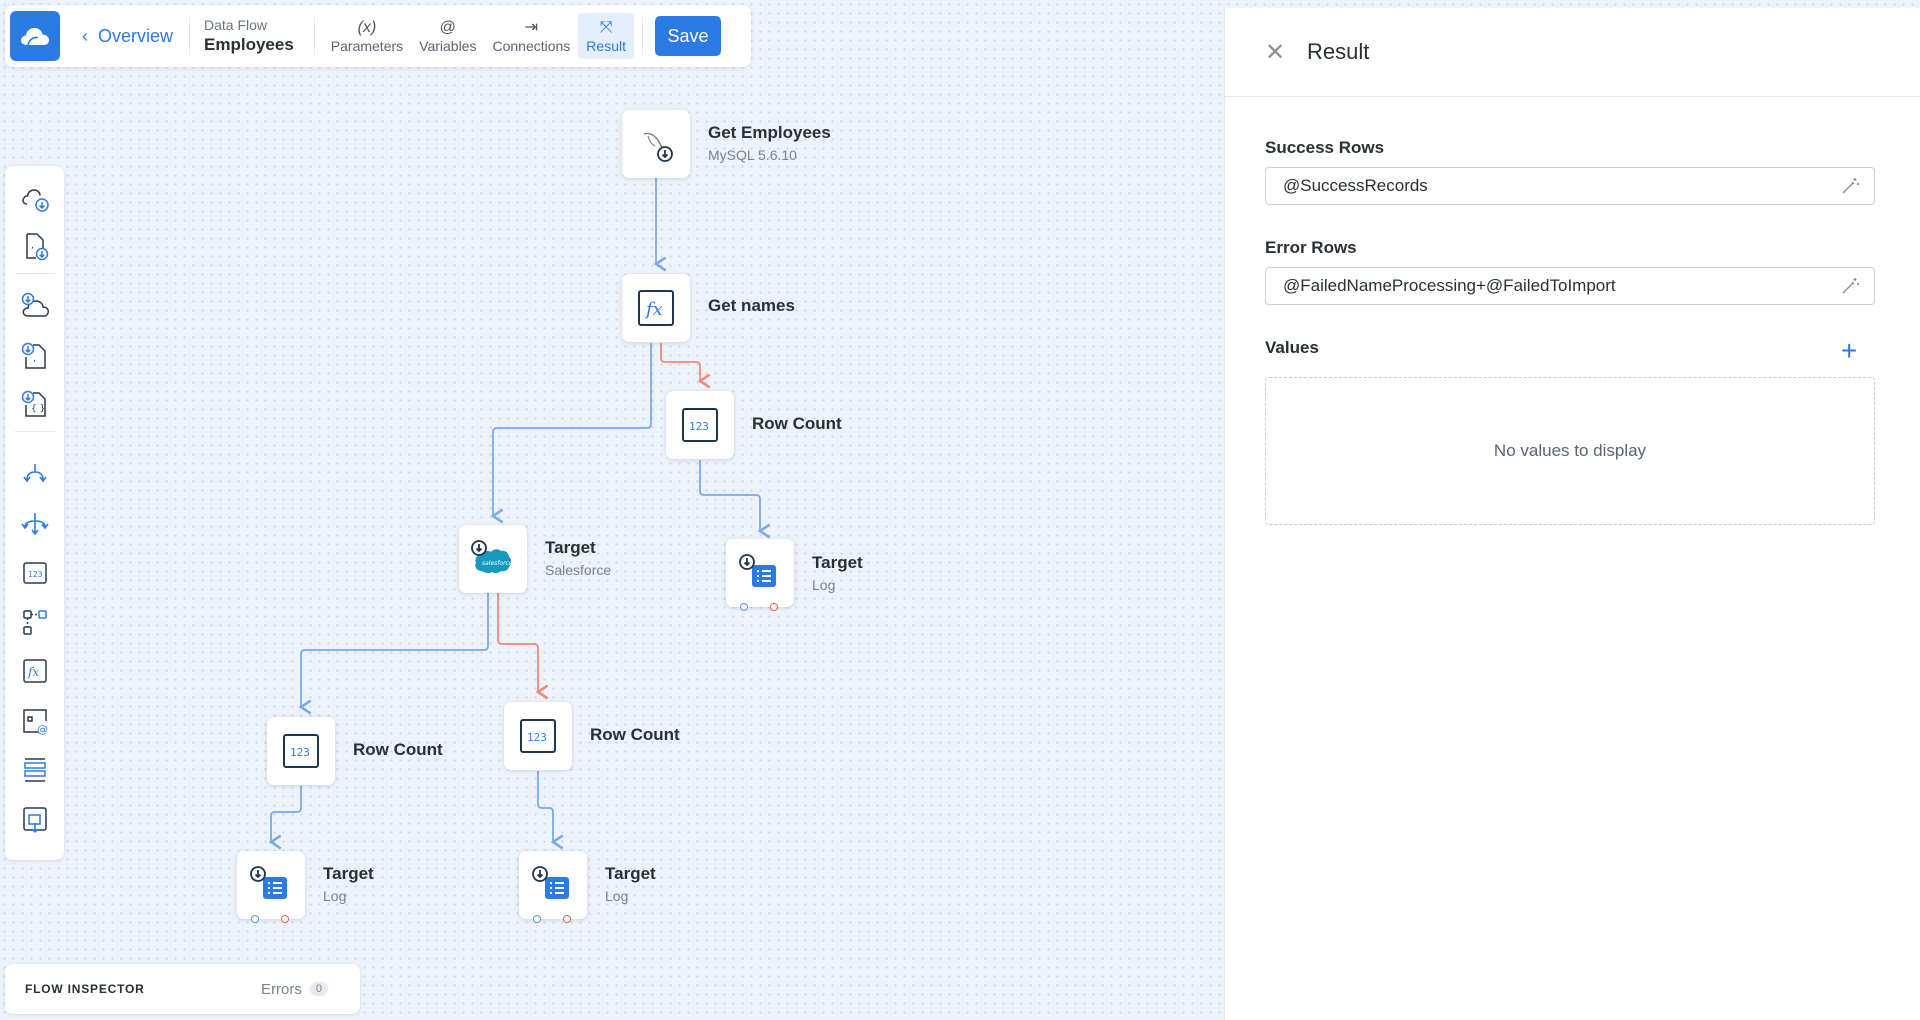  Describe the element at coordinates (1275, 52) in the screenshot. I see `close-icon: ✕` at that location.